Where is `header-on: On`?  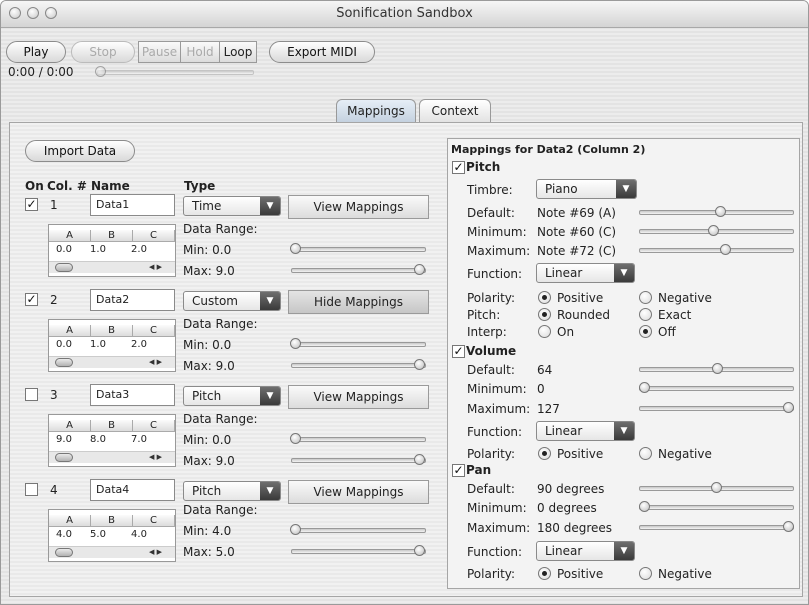
header-on: On is located at coordinates (34, 186).